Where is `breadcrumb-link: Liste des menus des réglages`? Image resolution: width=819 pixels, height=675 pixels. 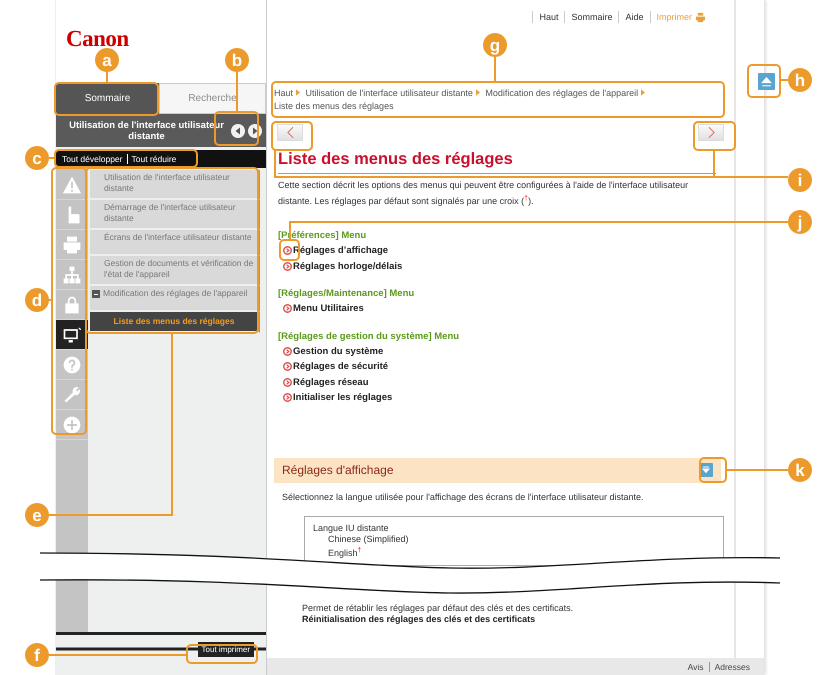
breadcrumb-link: Liste des menus des réglages is located at coordinates (334, 106).